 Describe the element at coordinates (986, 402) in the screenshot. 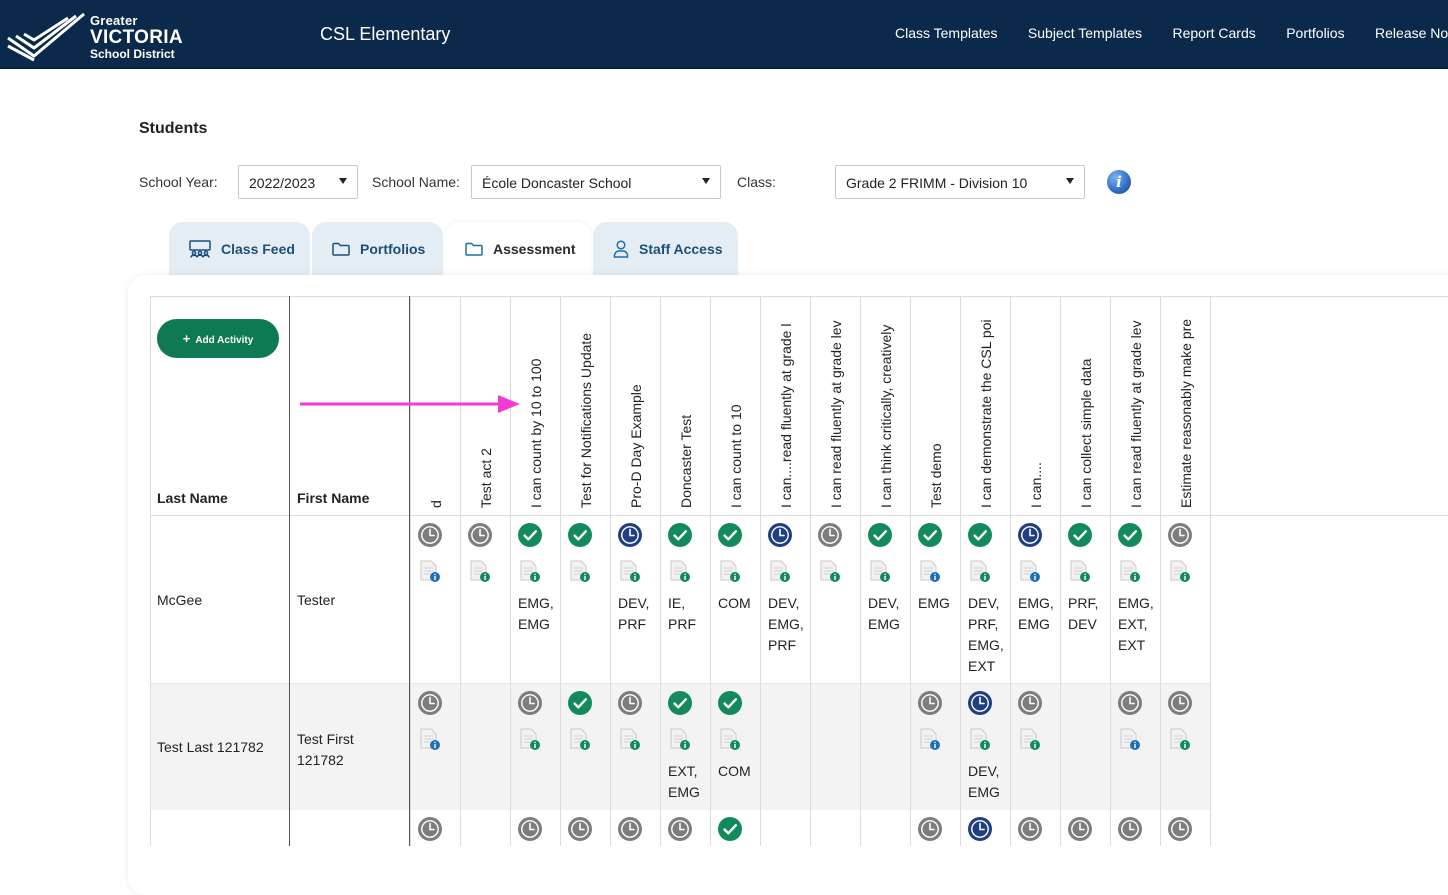

I see `activity-column-header: I can demonstrate the CSL poi` at that location.